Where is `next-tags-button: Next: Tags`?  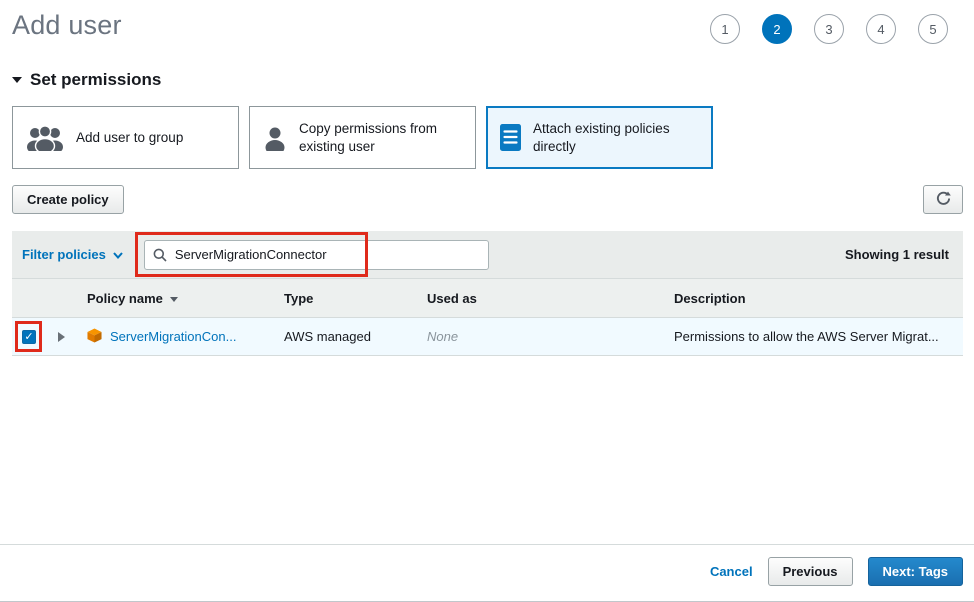
next-tags-button: Next: Tags is located at coordinates (915, 571).